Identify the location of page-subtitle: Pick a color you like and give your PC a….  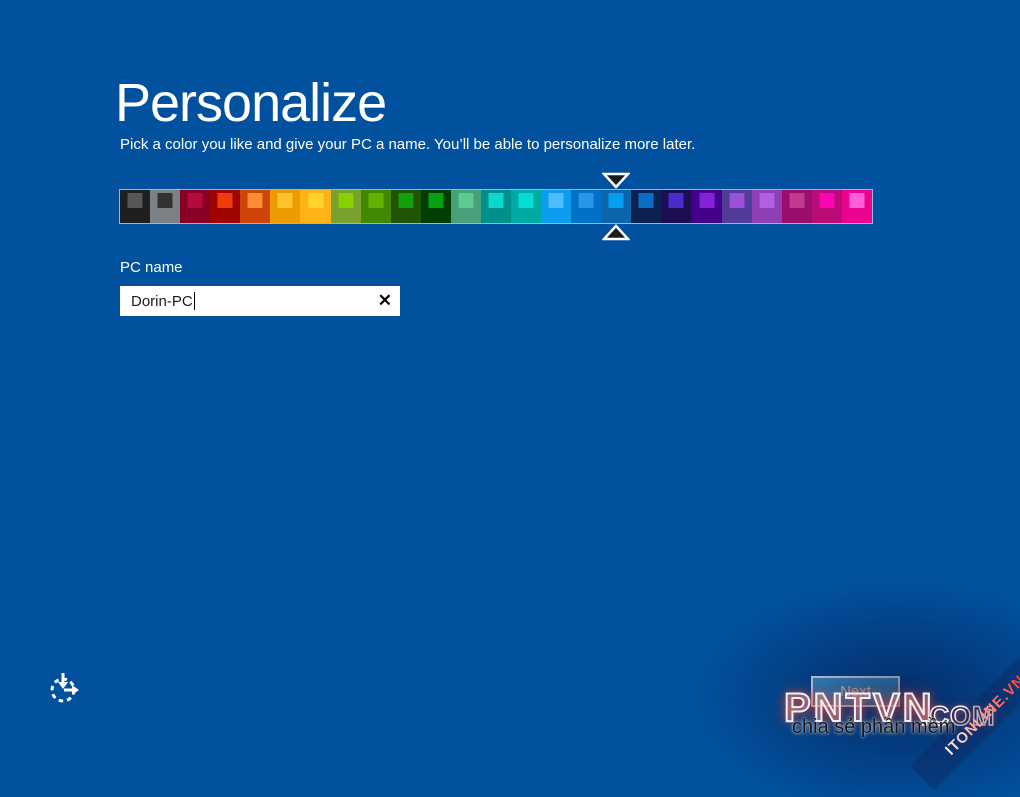
(408, 144).